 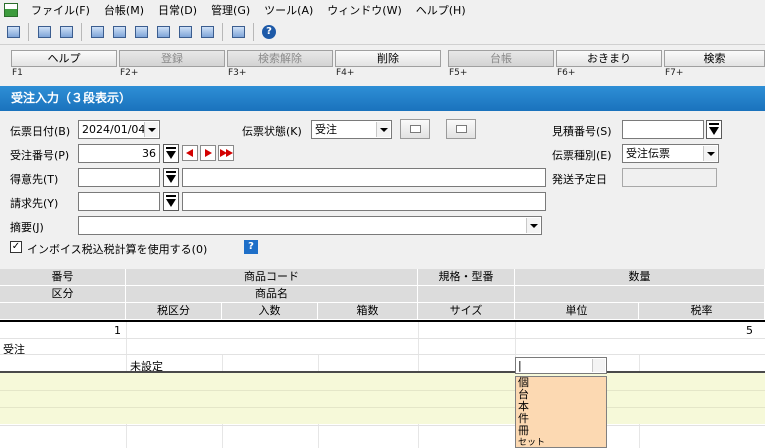 I want to click on slip-status-select: 受注, so click(x=351, y=129).